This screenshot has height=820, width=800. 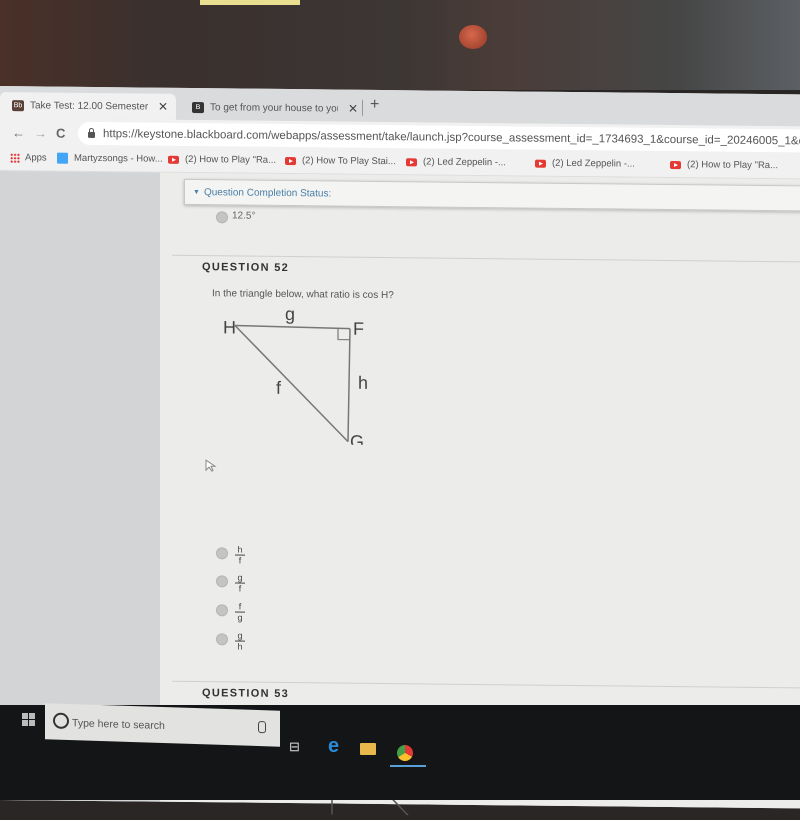 What do you see at coordinates (229, 327) in the screenshot?
I see `vertex-h: H` at bounding box center [229, 327].